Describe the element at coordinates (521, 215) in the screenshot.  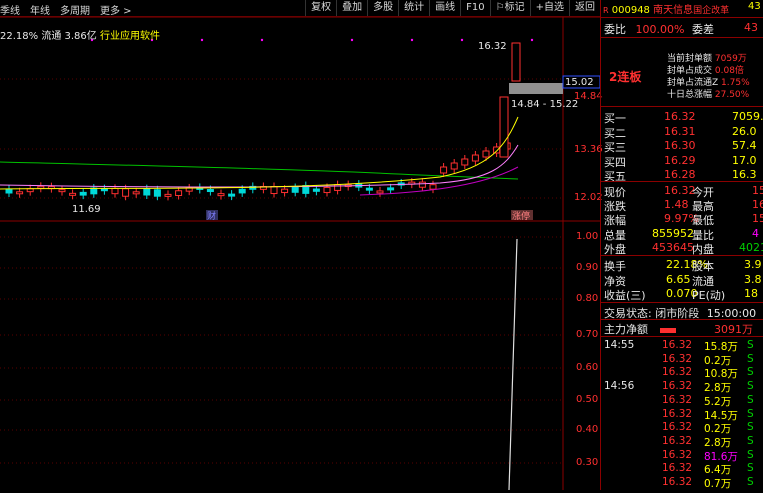
I see `limitup-marker: 涨停` at that location.